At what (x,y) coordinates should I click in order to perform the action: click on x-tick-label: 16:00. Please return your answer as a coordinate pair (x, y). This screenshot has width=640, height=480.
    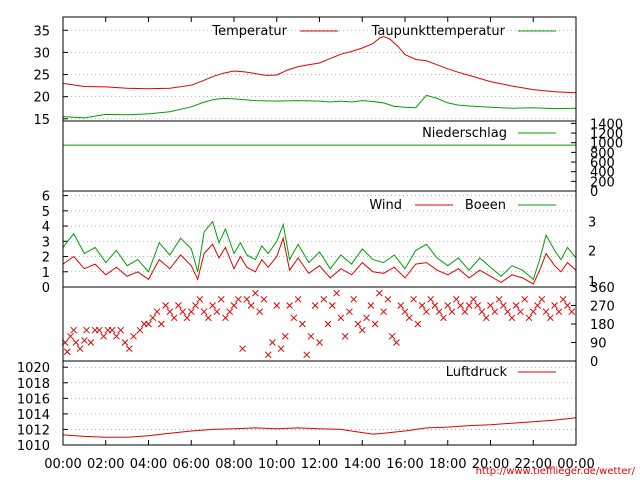
    Looking at the image, I should click on (404, 464).